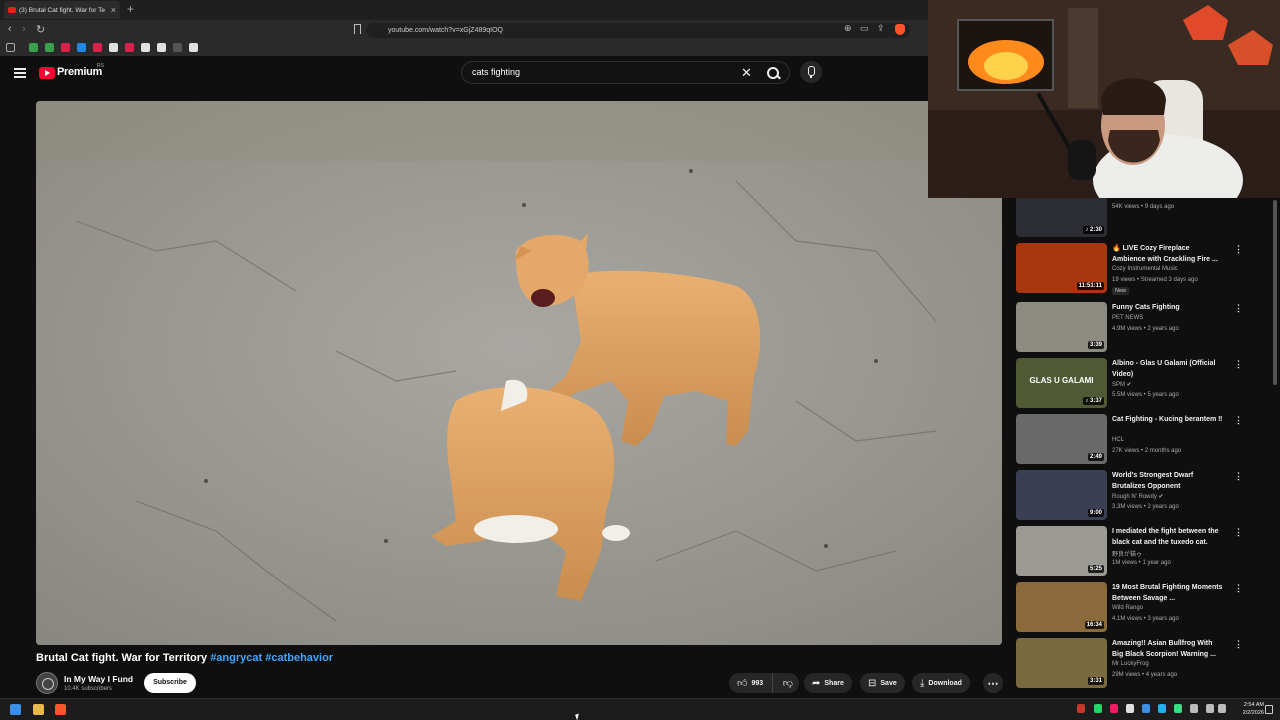 This screenshot has height=720, width=1280. Describe the element at coordinates (746, 73) in the screenshot. I see `clear-search-icon: ✕` at that location.